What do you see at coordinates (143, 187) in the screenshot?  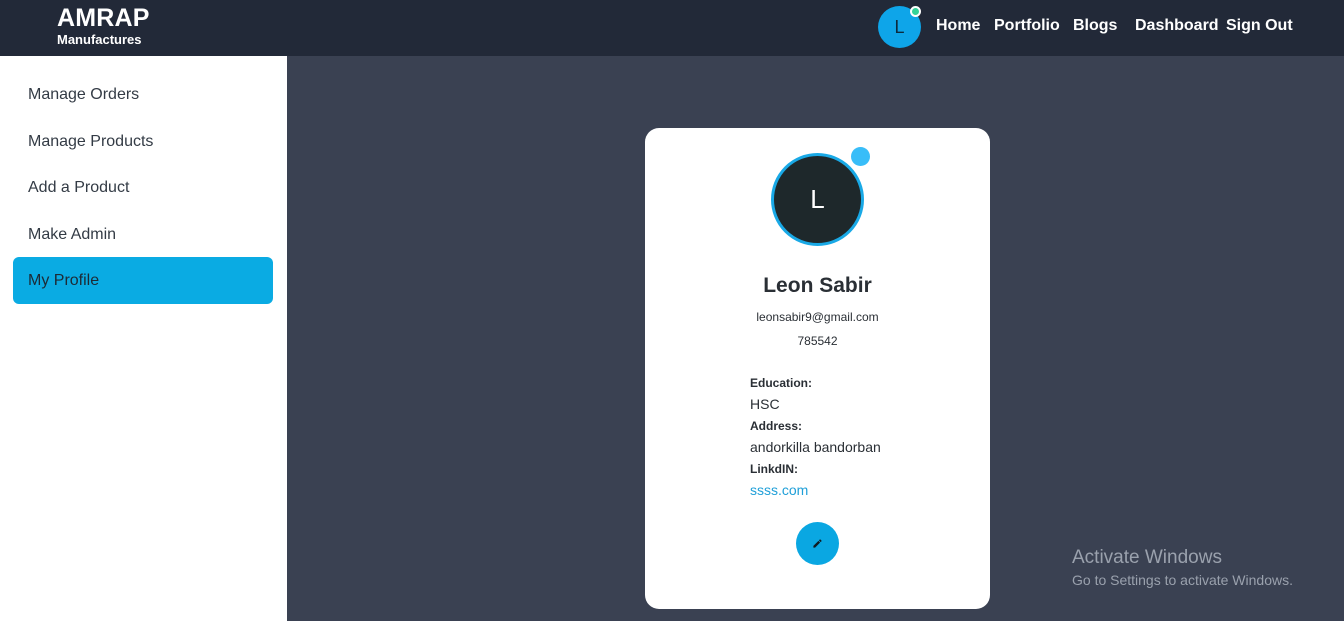 I see `sidebar-item-add-product: Add a Product` at bounding box center [143, 187].